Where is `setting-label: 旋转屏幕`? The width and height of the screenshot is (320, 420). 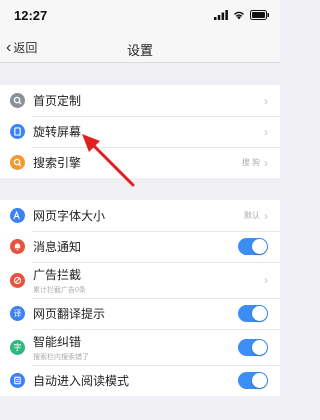
setting-label: 旋转屏幕 is located at coordinates (57, 132).